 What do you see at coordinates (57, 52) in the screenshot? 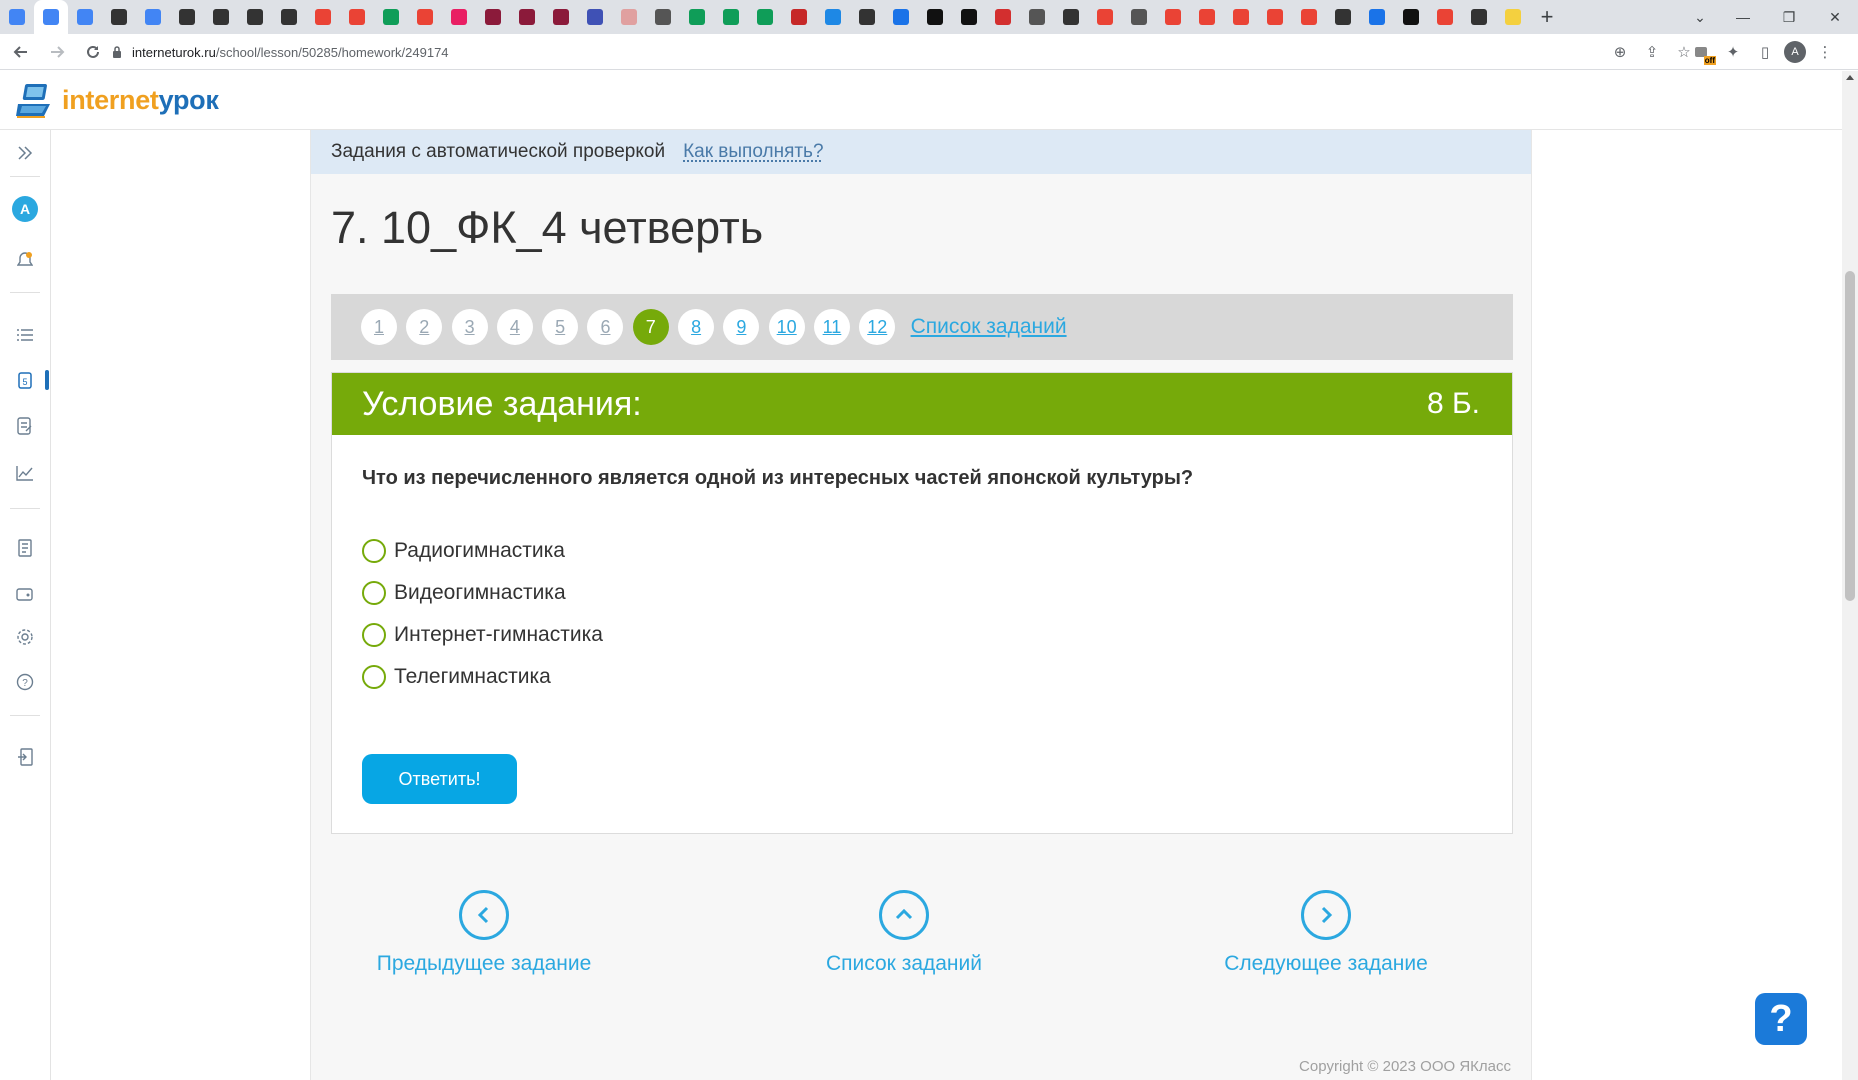
I see `forward-button` at bounding box center [57, 52].